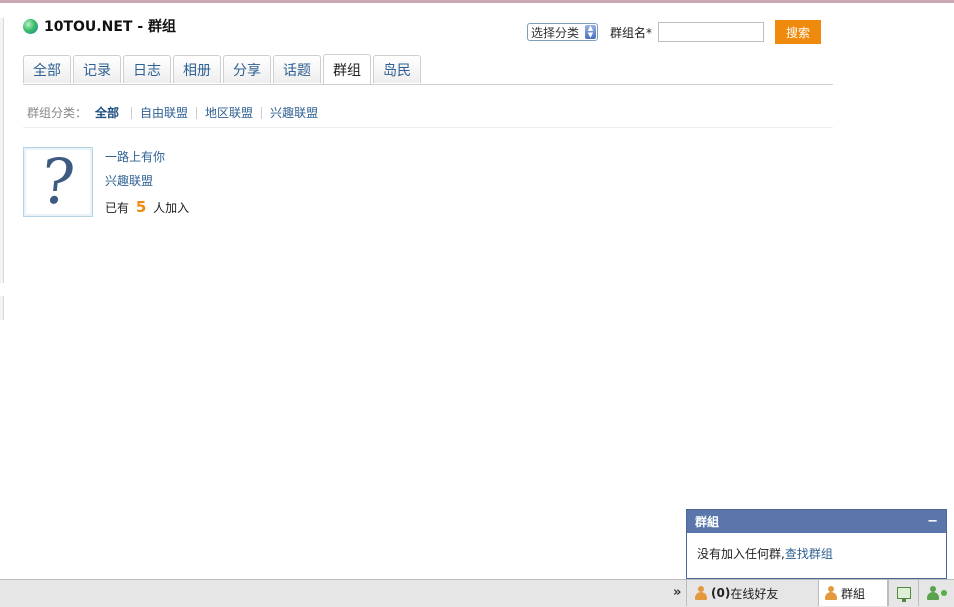 This screenshot has height=607, width=954. What do you see at coordinates (110, 27) in the screenshot?
I see `page-title: 10TOU.NET - 群组` at bounding box center [110, 27].